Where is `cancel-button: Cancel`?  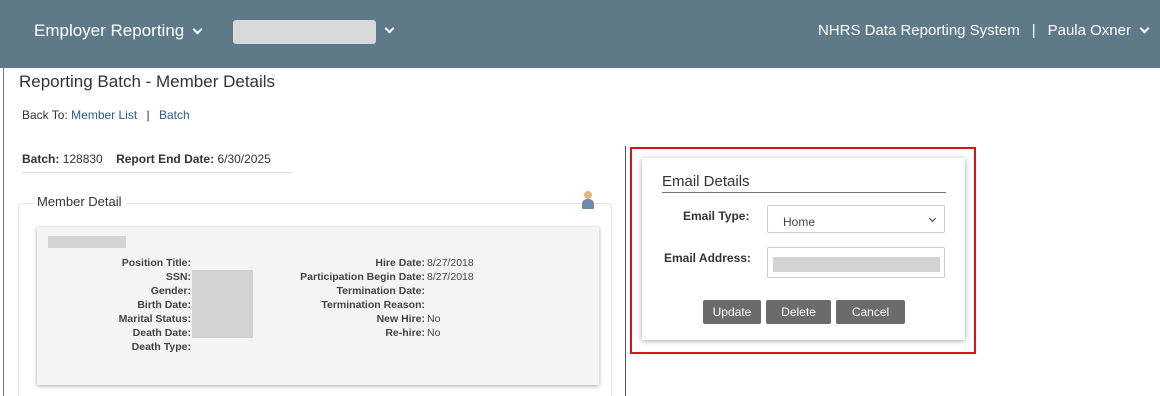 cancel-button: Cancel is located at coordinates (870, 312).